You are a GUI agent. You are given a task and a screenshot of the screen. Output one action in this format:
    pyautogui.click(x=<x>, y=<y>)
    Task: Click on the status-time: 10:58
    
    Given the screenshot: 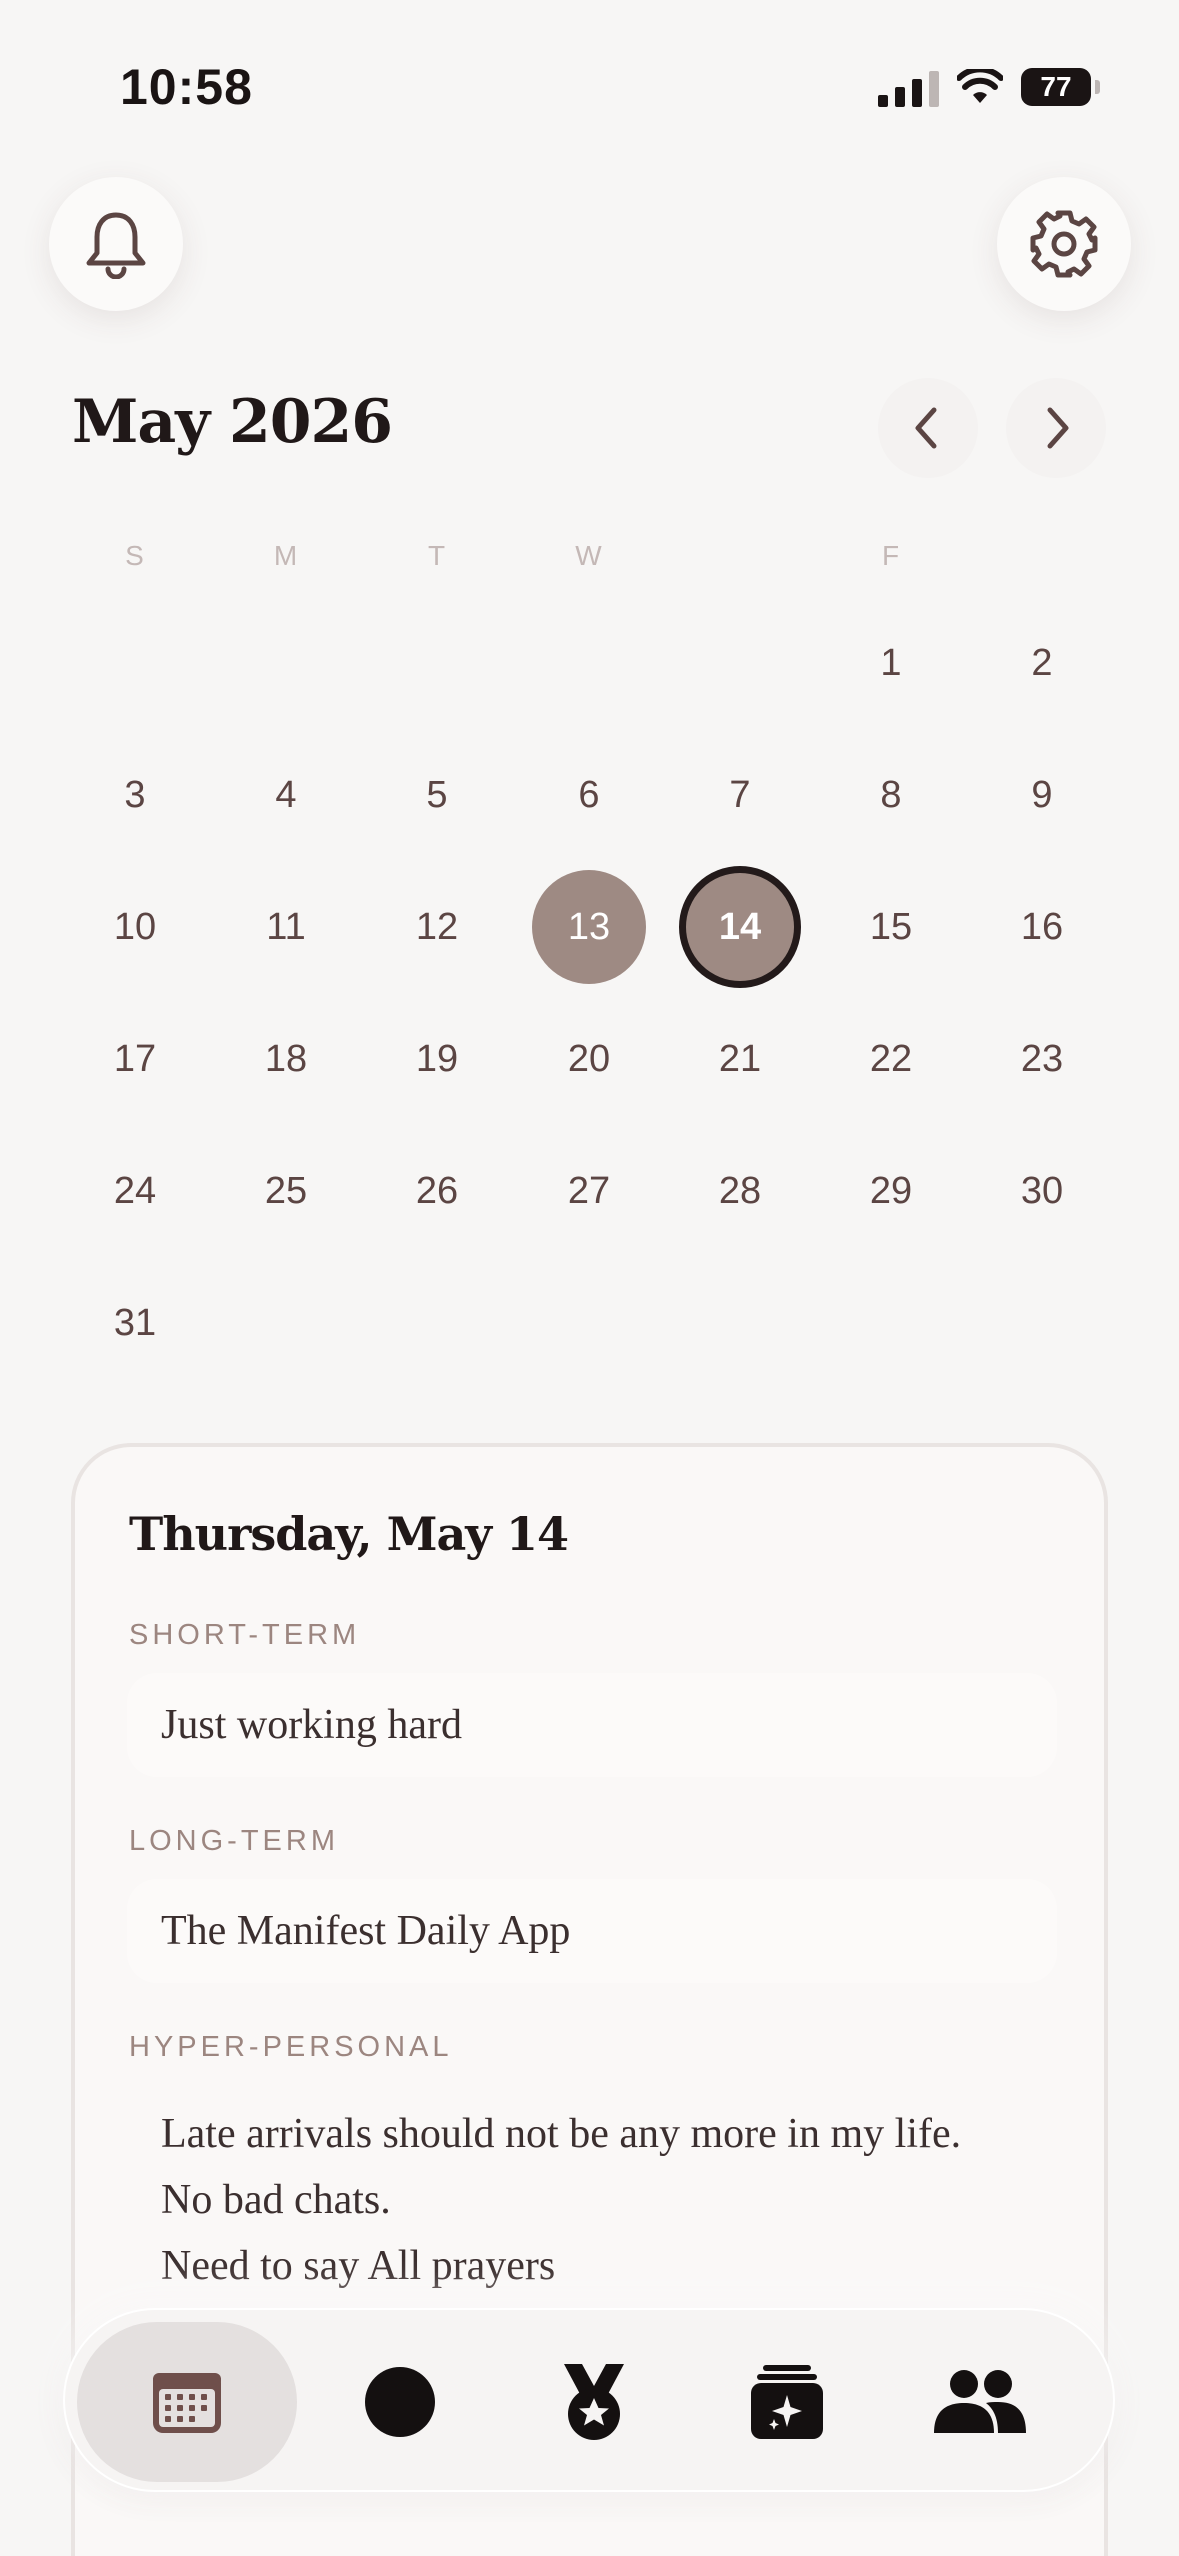 What is the action you would take?
    pyautogui.click(x=186, y=87)
    